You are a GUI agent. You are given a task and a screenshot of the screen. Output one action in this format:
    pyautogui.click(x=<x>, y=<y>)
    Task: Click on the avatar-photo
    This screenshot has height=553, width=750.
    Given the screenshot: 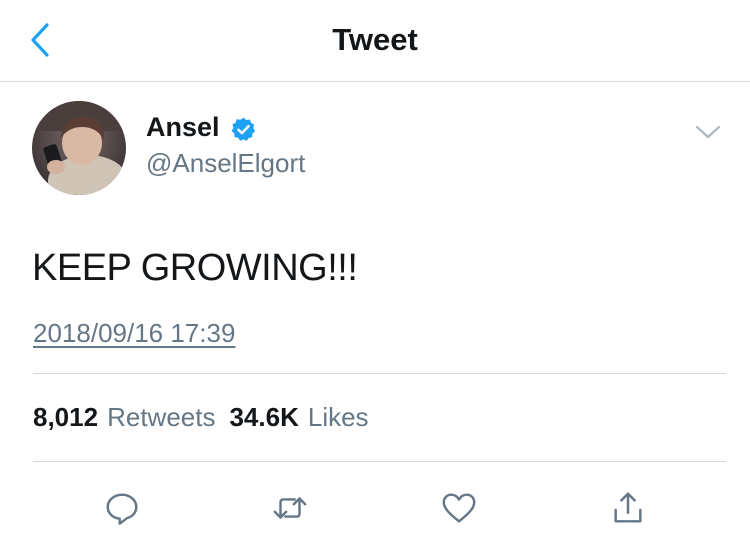 What is the action you would take?
    pyautogui.click(x=79, y=148)
    